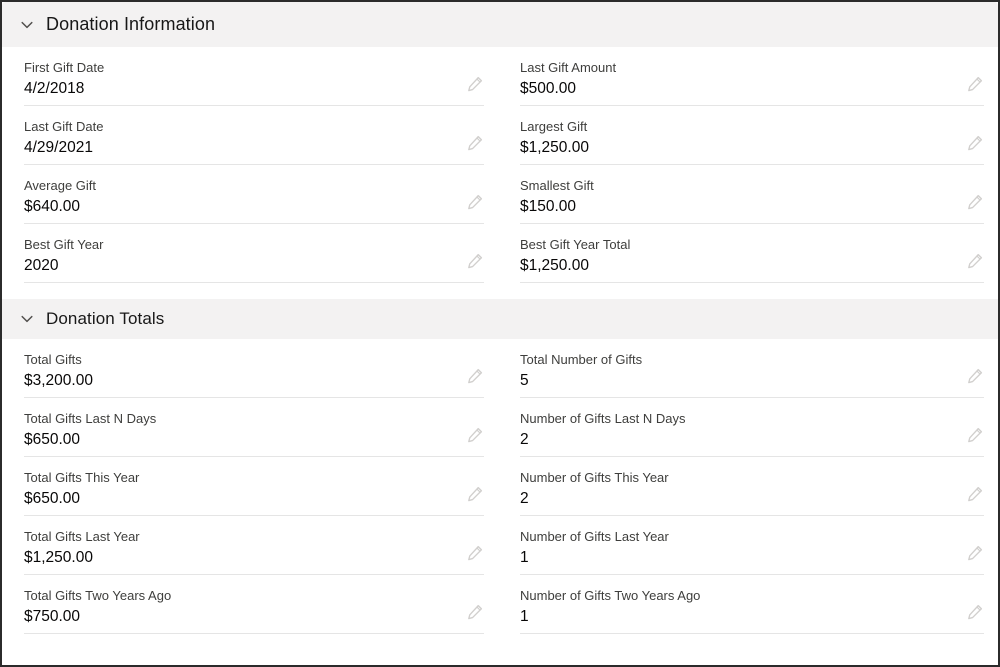 Image resolution: width=1000 pixels, height=667 pixels. I want to click on field-label: Best Gift Year, so click(64, 244).